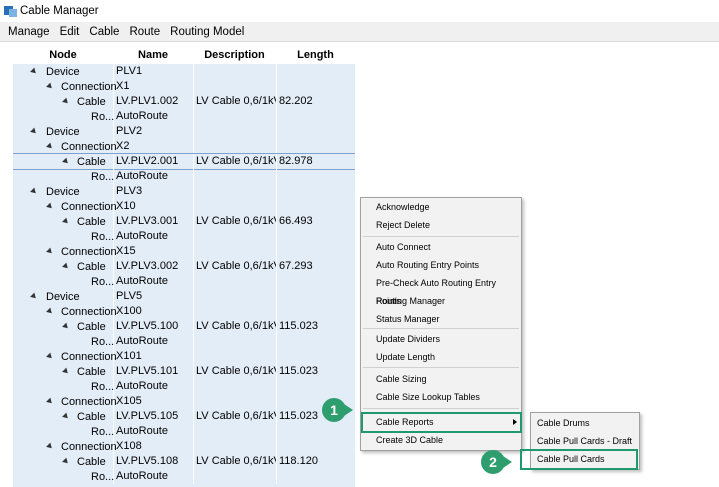 This screenshot has height=487, width=719. What do you see at coordinates (315, 371) in the screenshot?
I see `length-cell: 115.023` at bounding box center [315, 371].